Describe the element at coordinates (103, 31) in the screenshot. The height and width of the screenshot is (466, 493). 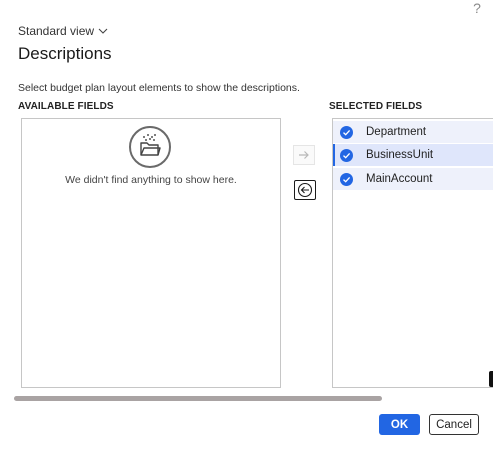
I see `chevron-down-icon` at that location.